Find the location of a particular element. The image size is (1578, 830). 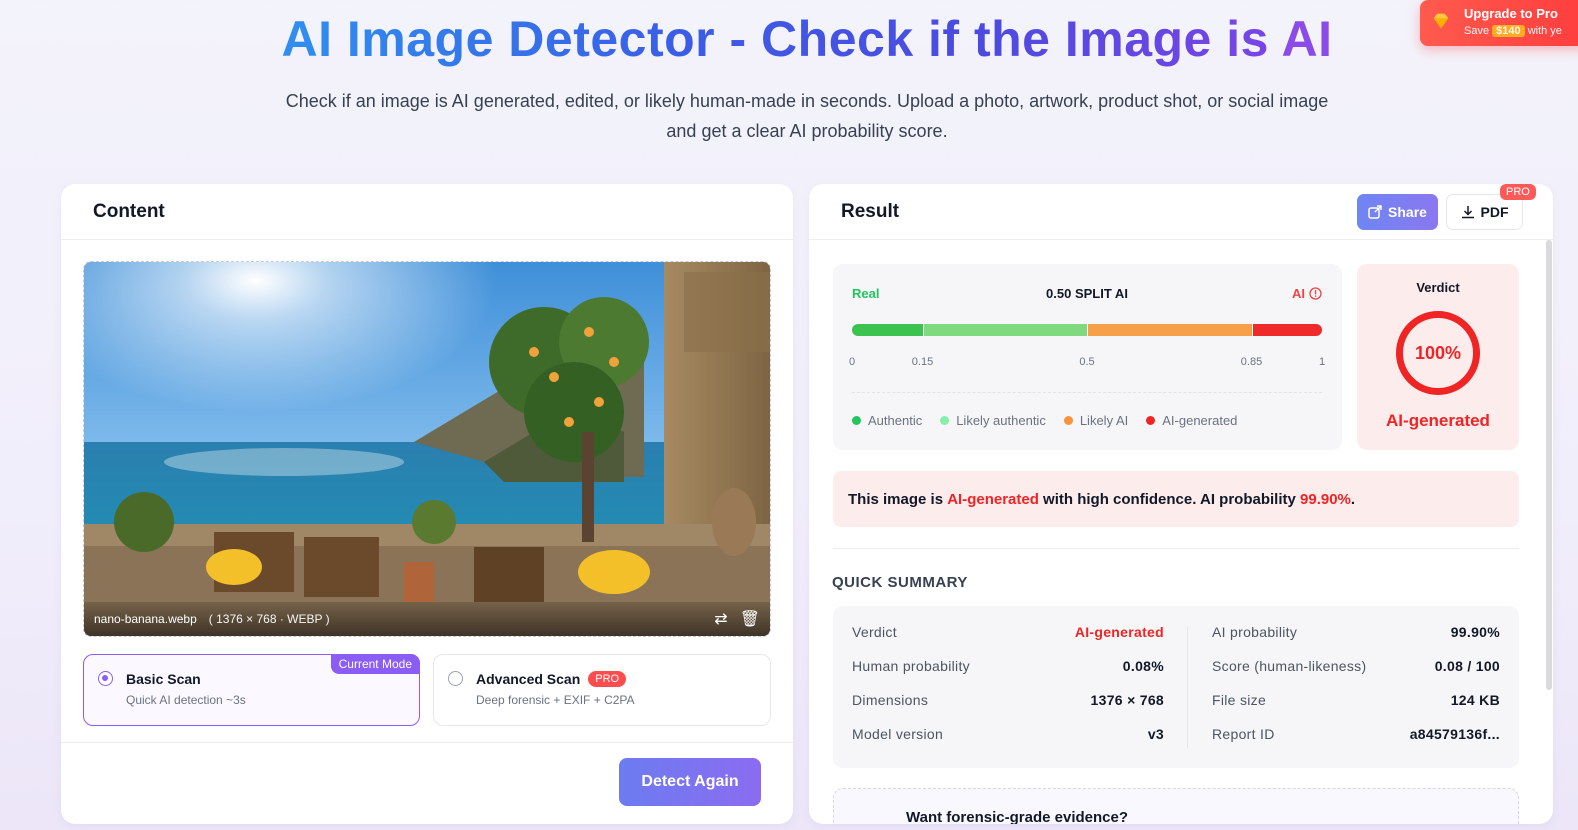

summary-row: Model version v3 is located at coordinates (1008, 743).